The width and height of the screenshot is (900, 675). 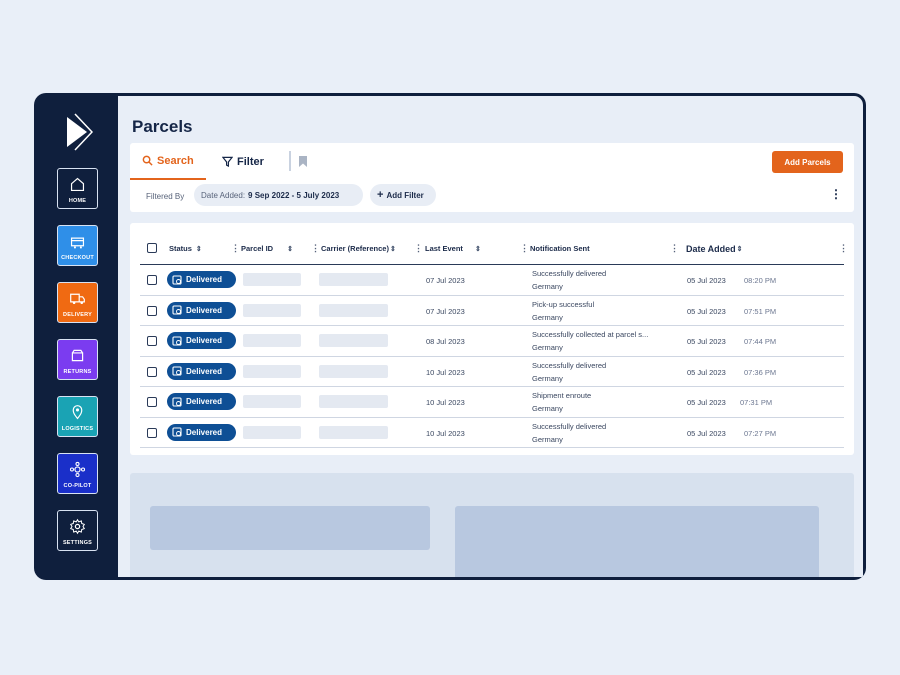 I want to click on sidebar-item-label: HOME, so click(x=77, y=201).